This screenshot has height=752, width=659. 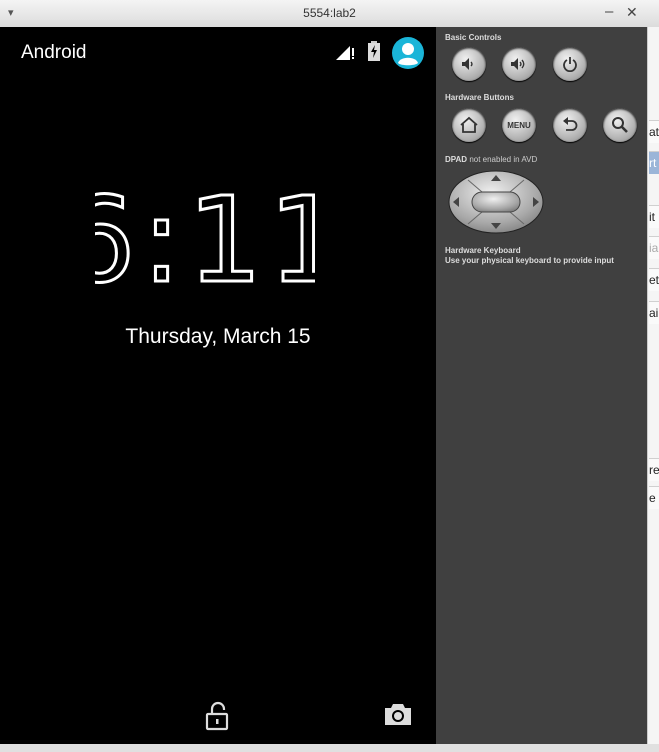 I want to click on background-fragment: re, so click(x=654, y=469).